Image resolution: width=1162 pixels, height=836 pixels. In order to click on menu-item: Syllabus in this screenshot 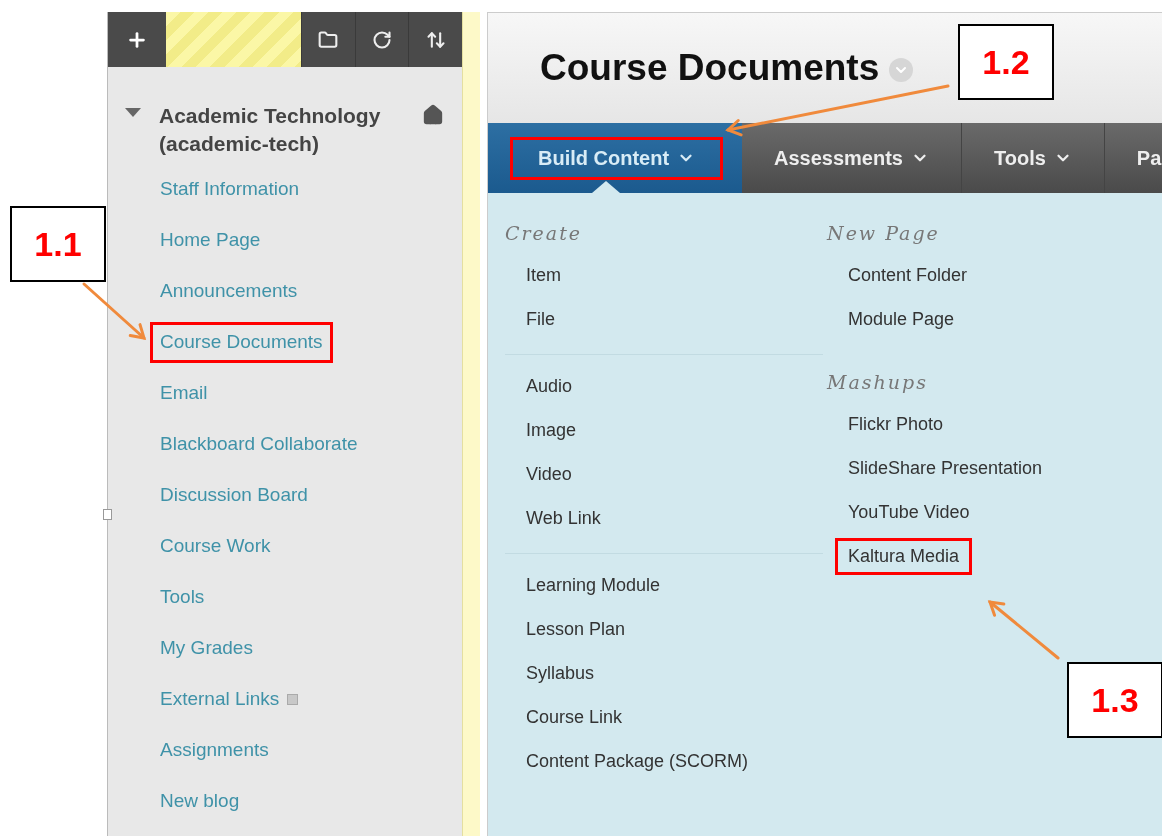, I will do `click(560, 673)`.